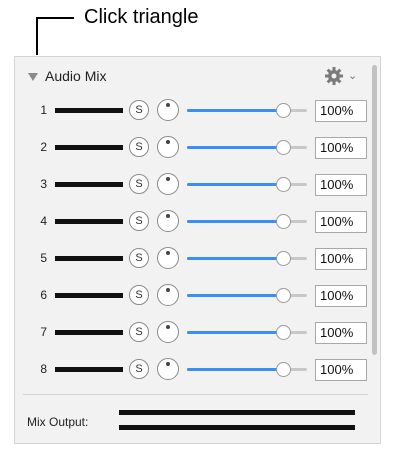 The width and height of the screenshot is (399, 464). Describe the element at coordinates (43, 258) in the screenshot. I see `channel-number: 5` at that location.